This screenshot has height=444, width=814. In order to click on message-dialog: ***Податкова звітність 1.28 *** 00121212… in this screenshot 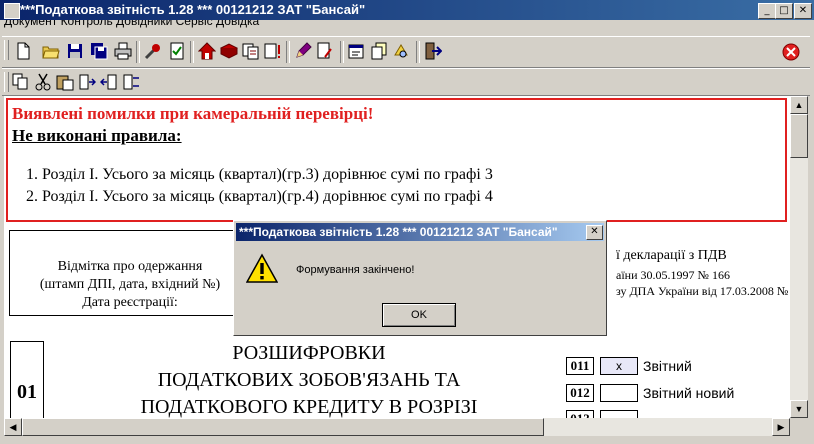, I will do `click(420, 278)`.